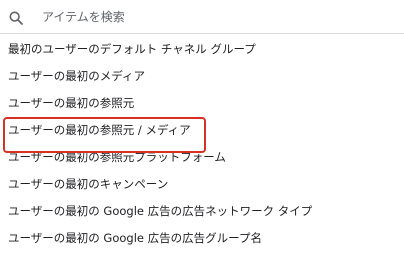 The width and height of the screenshot is (404, 272). What do you see at coordinates (202, 76) in the screenshot?
I see `list-item-first-user-medium: ユーザーの最初のメディア` at bounding box center [202, 76].